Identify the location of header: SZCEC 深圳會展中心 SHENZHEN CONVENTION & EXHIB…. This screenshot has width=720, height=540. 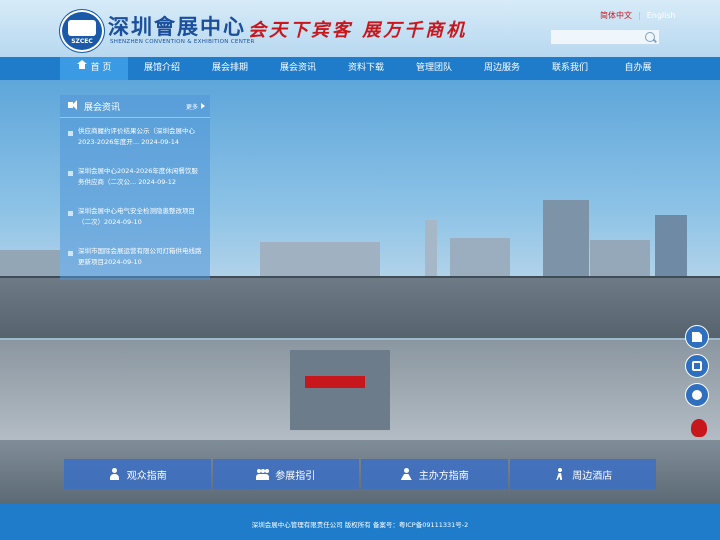
(360, 28).